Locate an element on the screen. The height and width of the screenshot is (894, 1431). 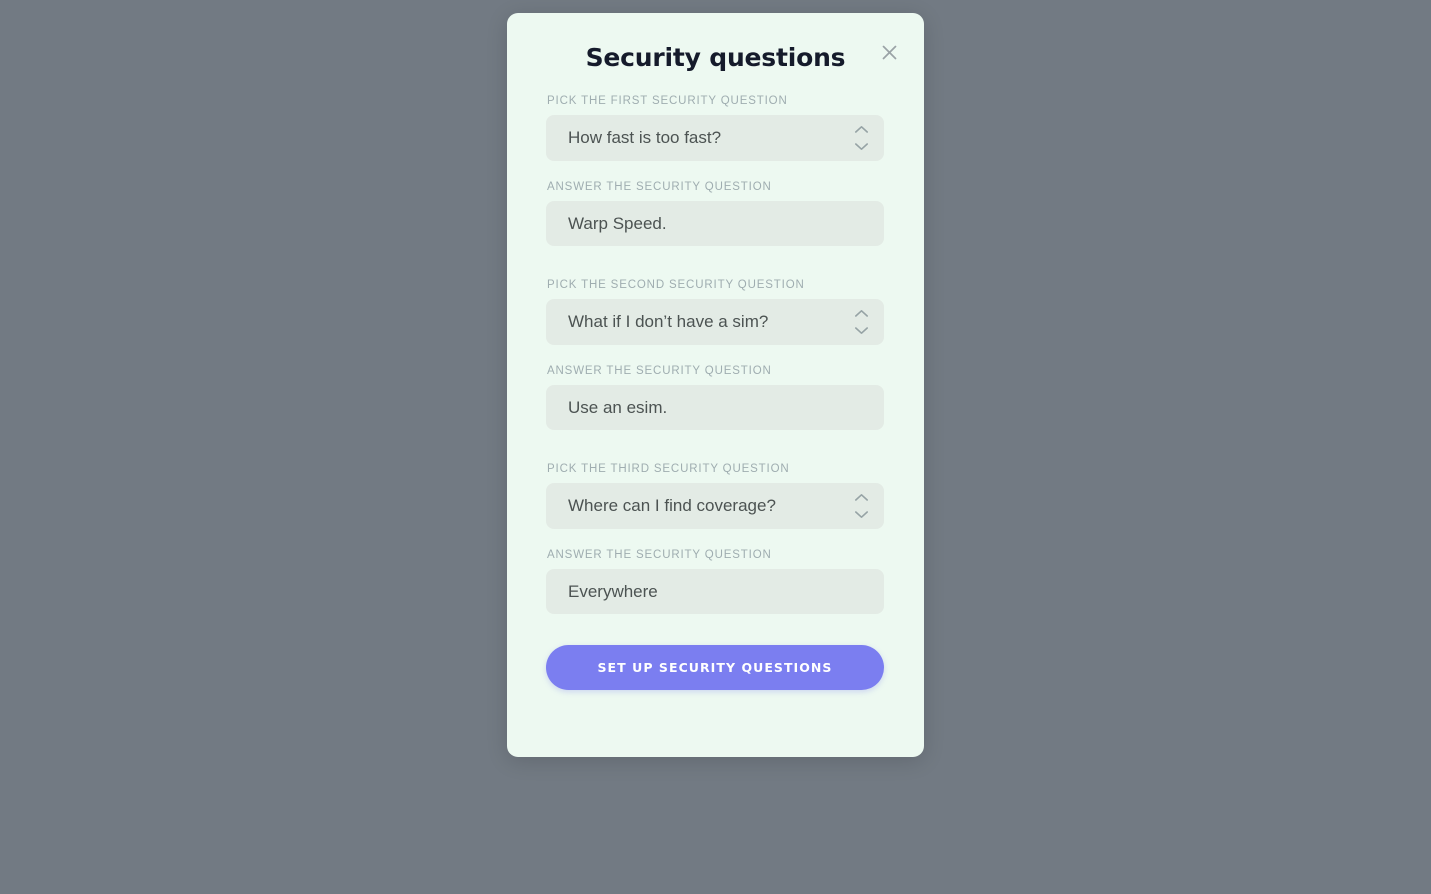
input-first-answer-value: Warp Speed. is located at coordinates (617, 223).